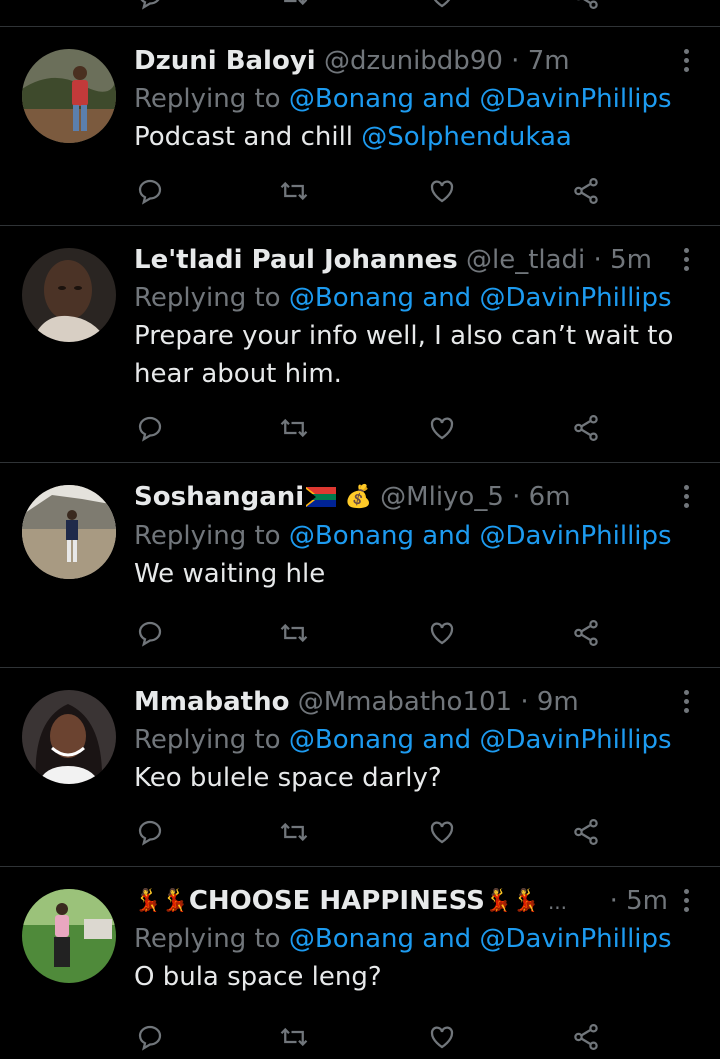 This screenshot has width=720, height=1059. Describe the element at coordinates (258, 977) in the screenshot. I see `tweet-text: O bula space leng?` at that location.